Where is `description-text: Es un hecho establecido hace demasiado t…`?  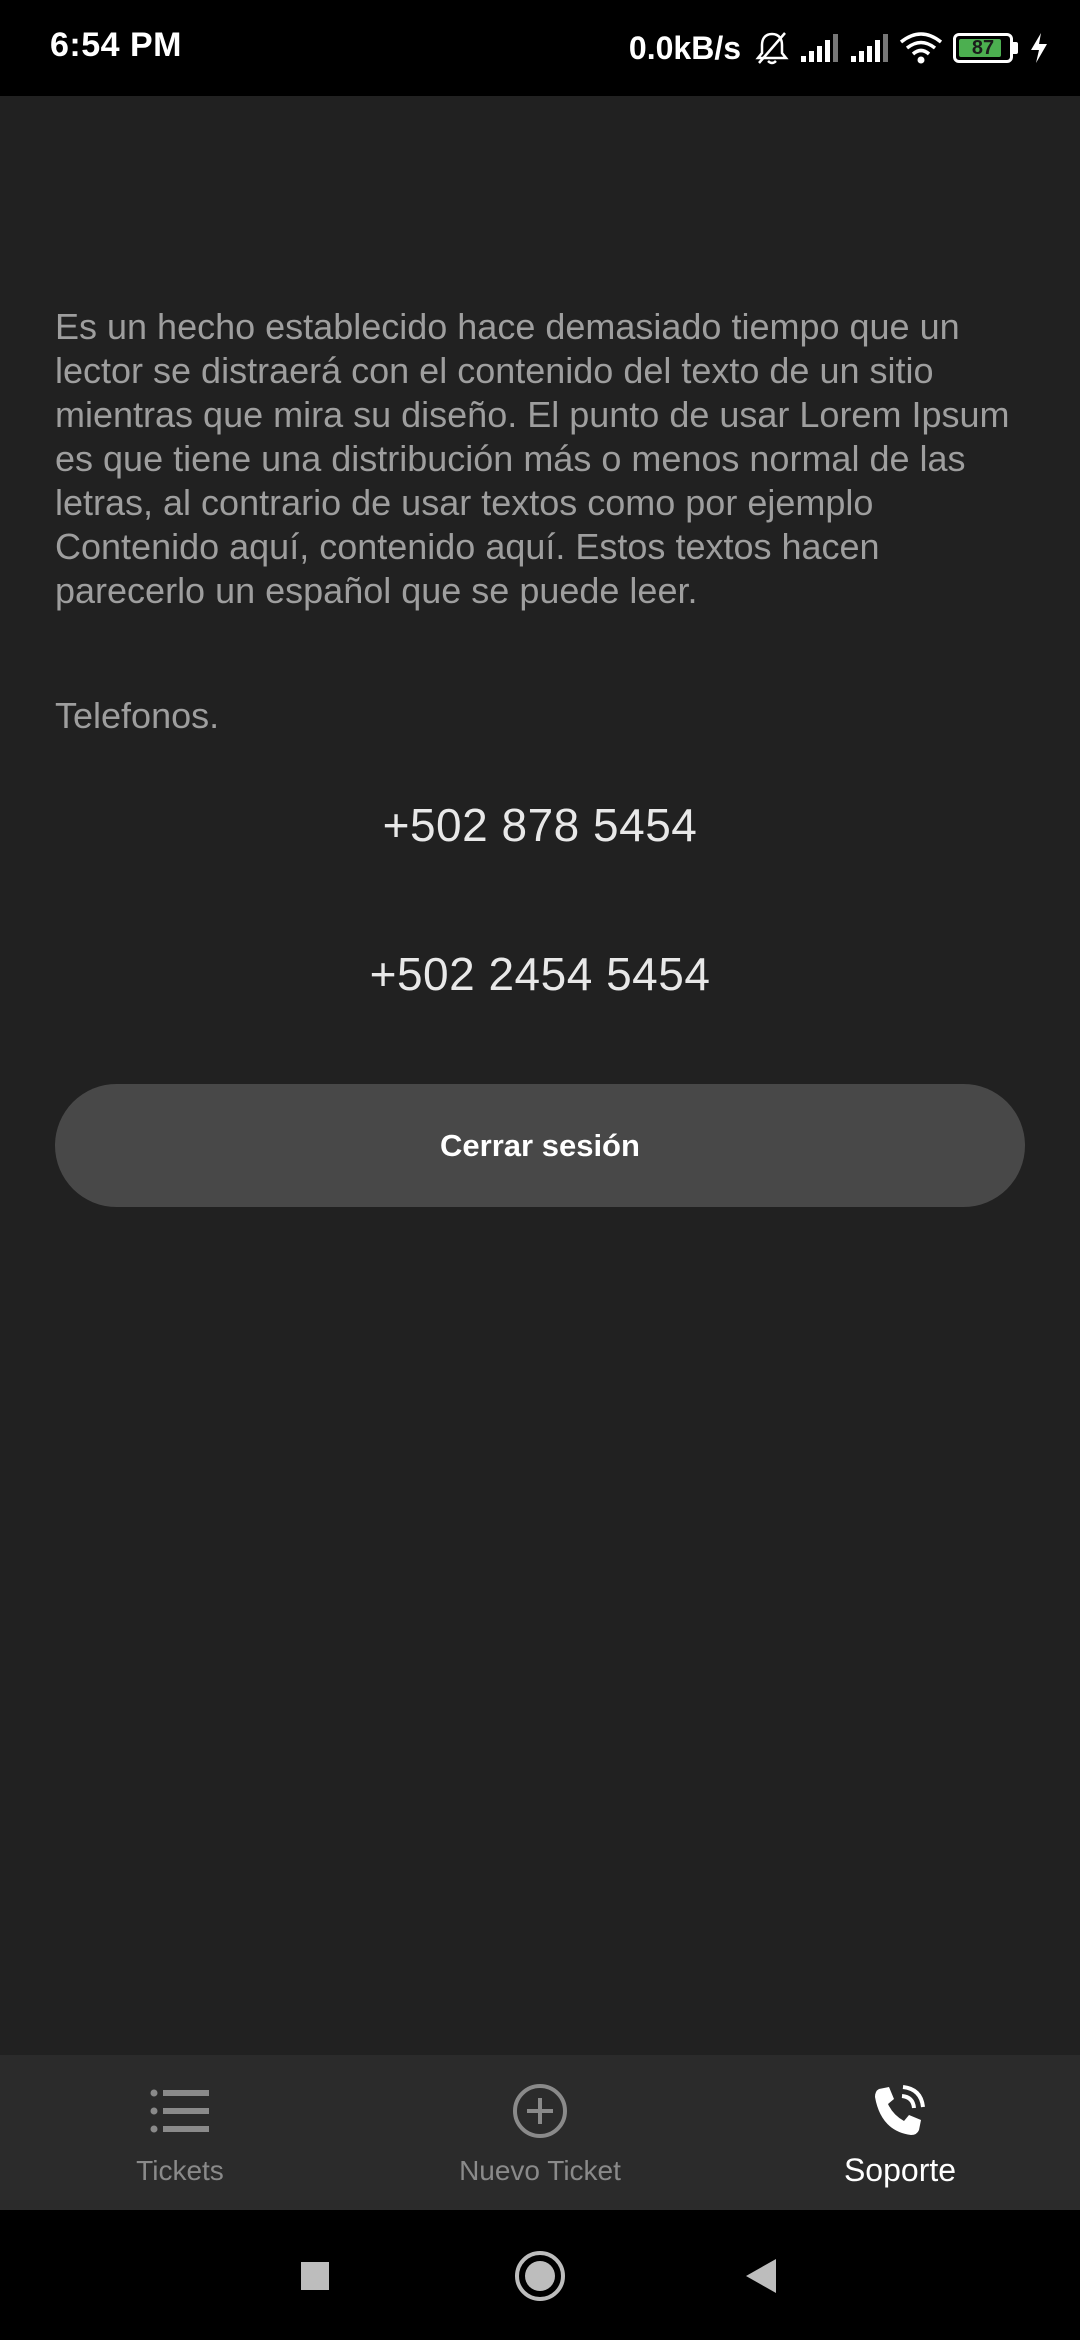
description-text: Es un hecho establecido hace demasiado t… is located at coordinates (532, 458).